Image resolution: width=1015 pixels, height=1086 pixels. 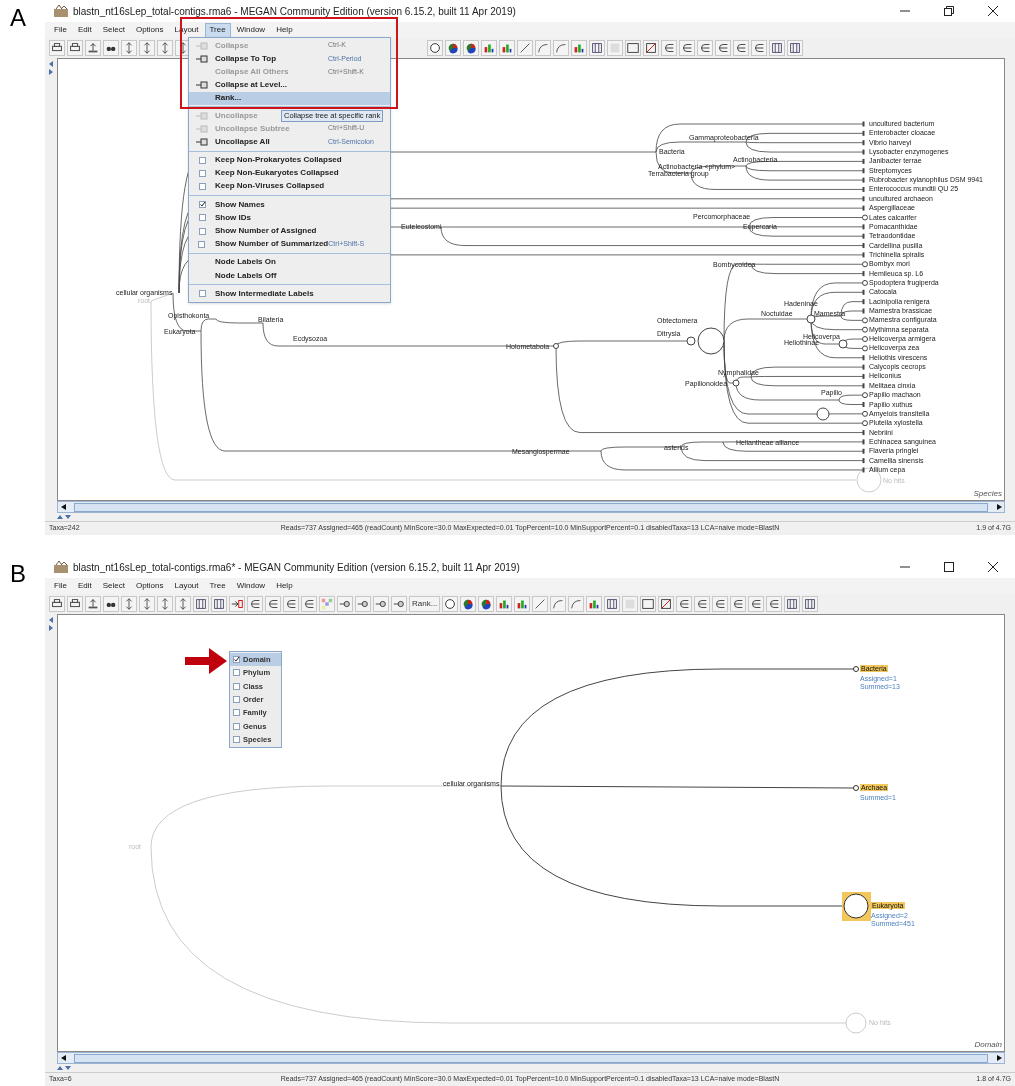 I want to click on menu-item: Keep Non-Prokaryotes Collapsed, so click(x=289, y=160).